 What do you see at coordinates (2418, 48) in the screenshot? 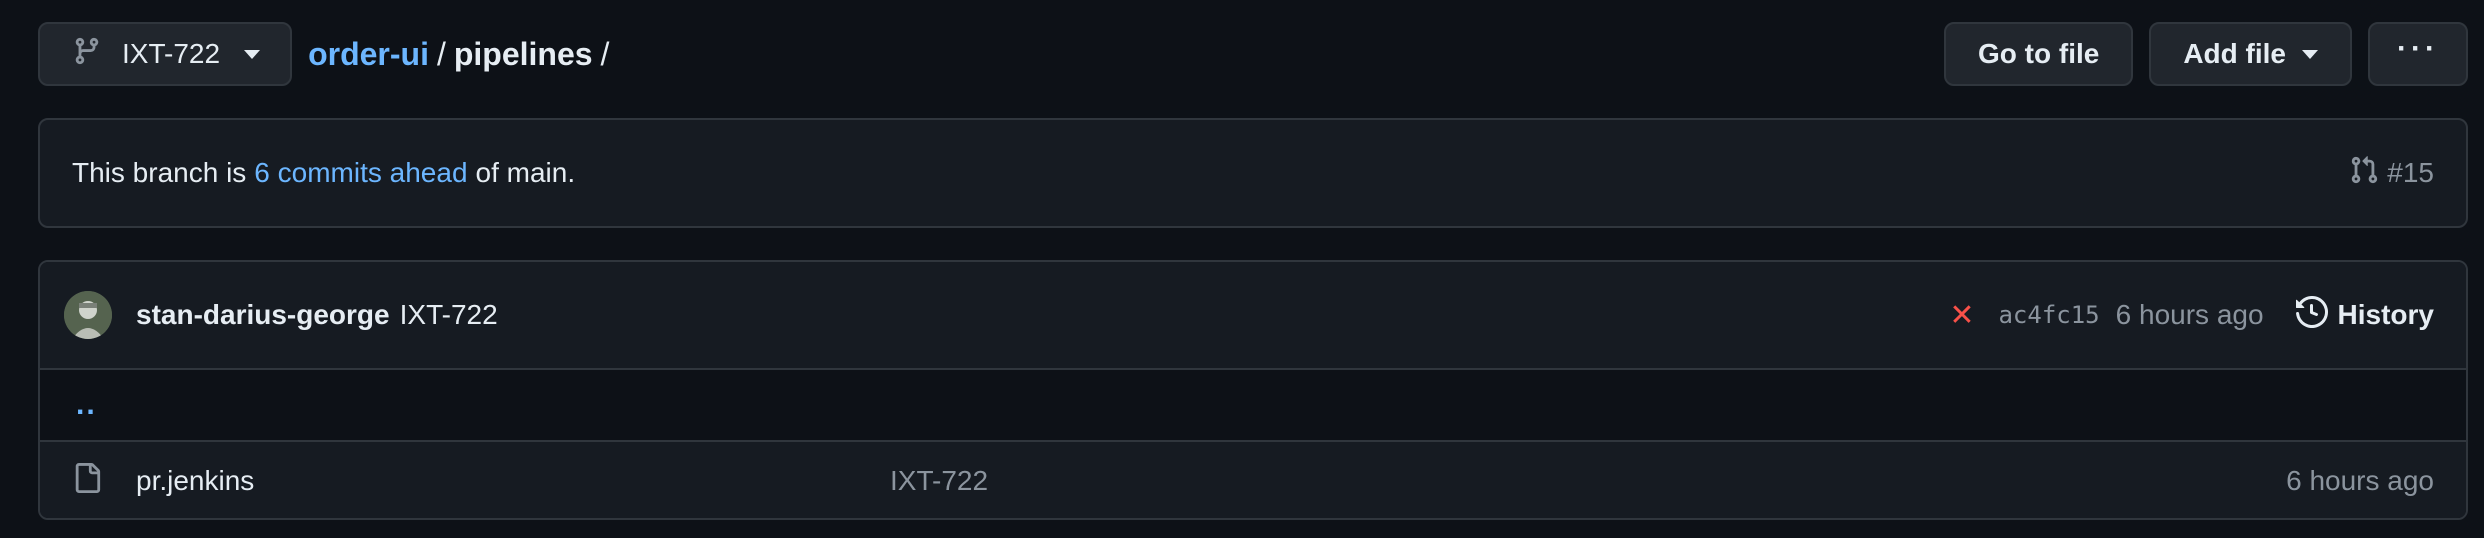
I see `kebab-horizontal-icon: ···` at bounding box center [2418, 48].